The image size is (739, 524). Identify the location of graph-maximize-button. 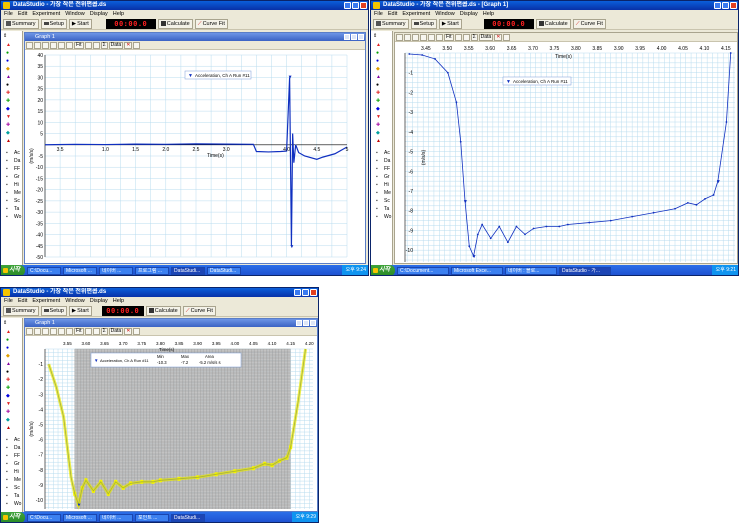
(306, 323).